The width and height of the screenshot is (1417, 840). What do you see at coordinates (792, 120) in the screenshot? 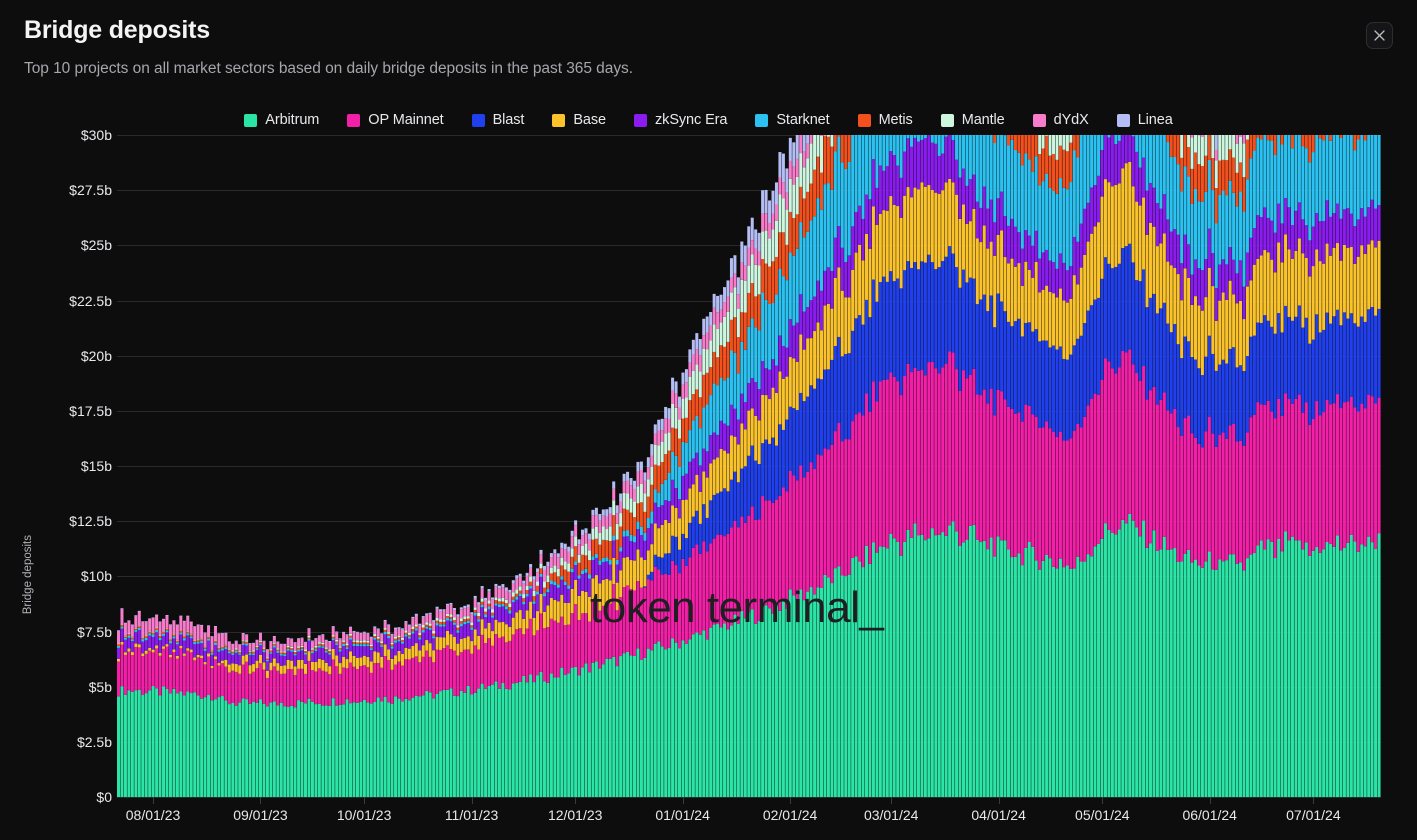
I see `legend-item-starknet: Starknet` at bounding box center [792, 120].